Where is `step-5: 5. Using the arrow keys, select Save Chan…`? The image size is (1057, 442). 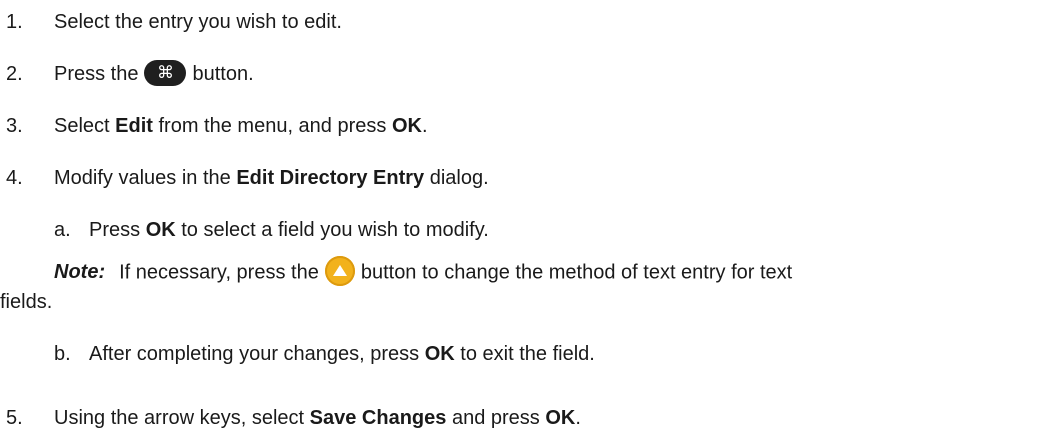 step-5: 5. Using the arrow keys, select Save Chan… is located at coordinates (290, 418).